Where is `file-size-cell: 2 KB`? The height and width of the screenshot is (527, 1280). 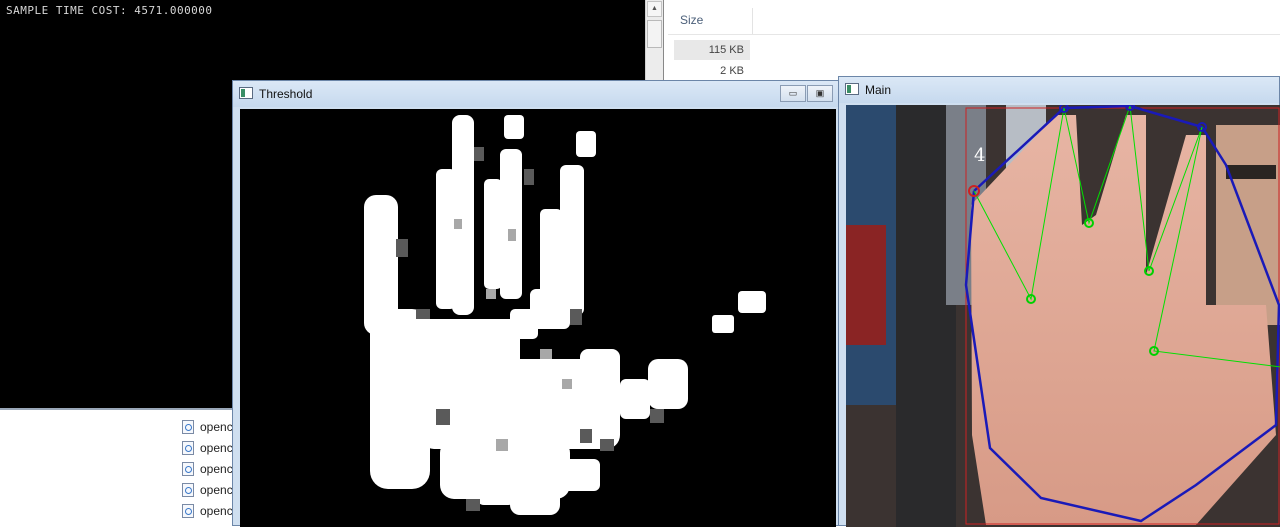 file-size-cell: 2 KB is located at coordinates (732, 71).